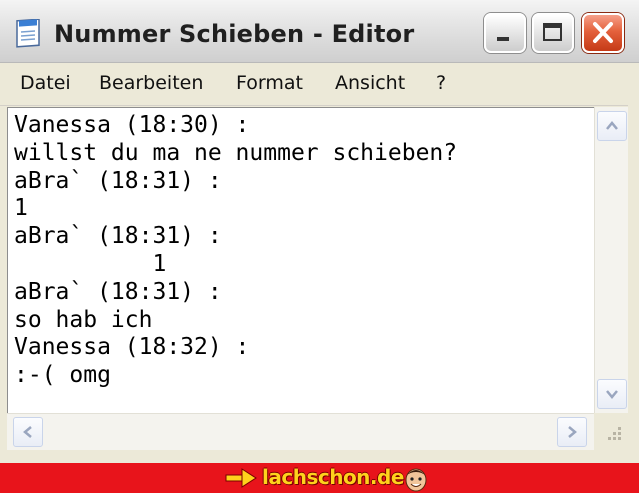  Describe the element at coordinates (614, 433) in the screenshot. I see `size-grip-icon` at that location.